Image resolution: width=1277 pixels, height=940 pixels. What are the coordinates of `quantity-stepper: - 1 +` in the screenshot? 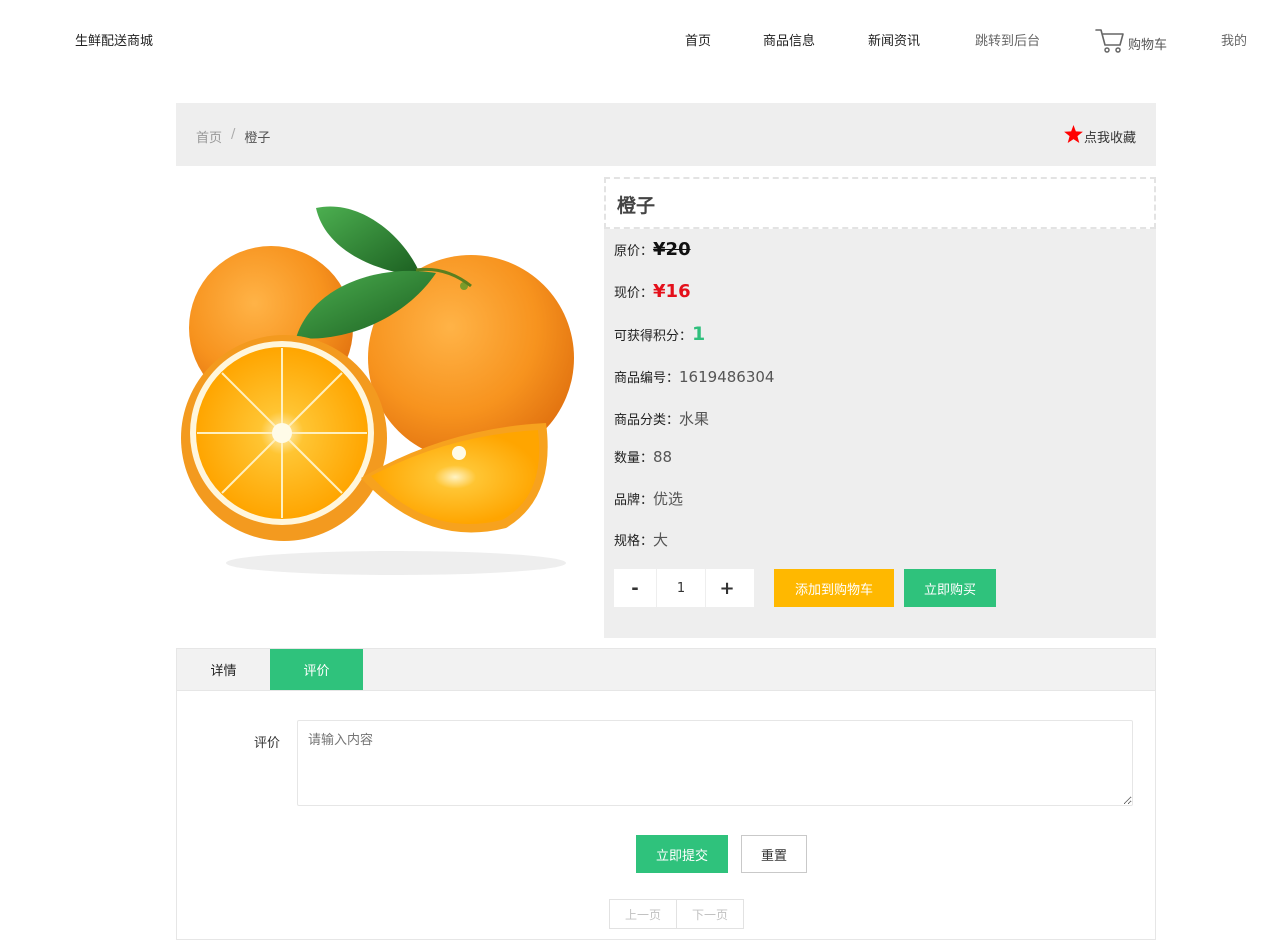 It's located at (684, 588).